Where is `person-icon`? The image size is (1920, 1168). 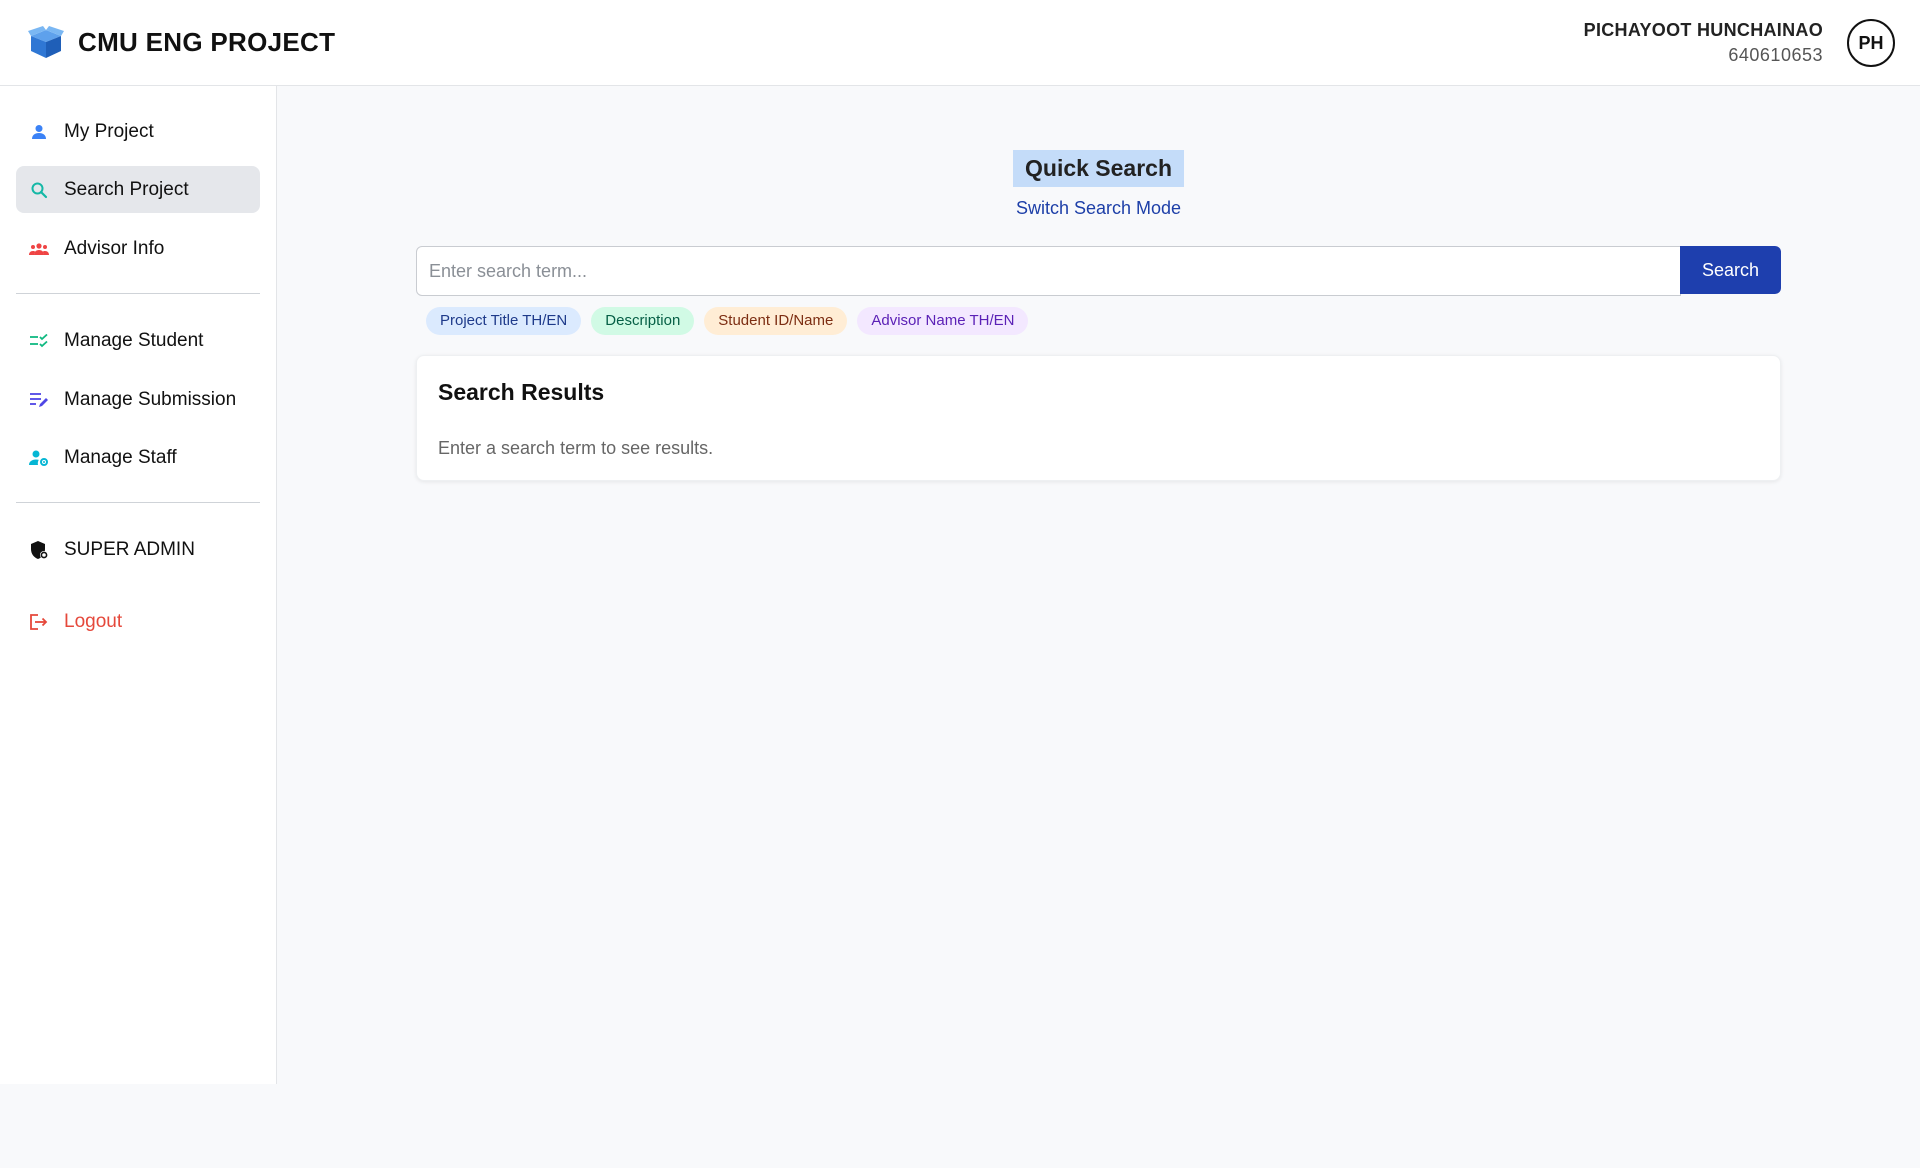 person-icon is located at coordinates (39, 132).